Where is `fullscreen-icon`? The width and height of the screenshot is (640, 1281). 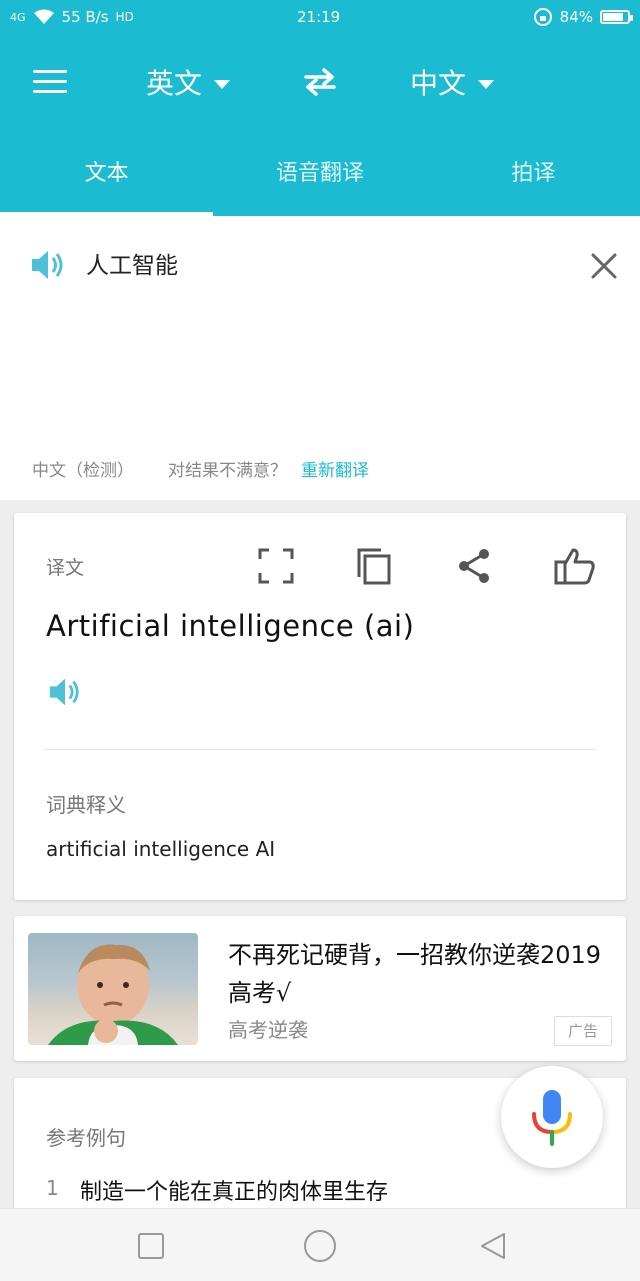 fullscreen-icon is located at coordinates (276, 566).